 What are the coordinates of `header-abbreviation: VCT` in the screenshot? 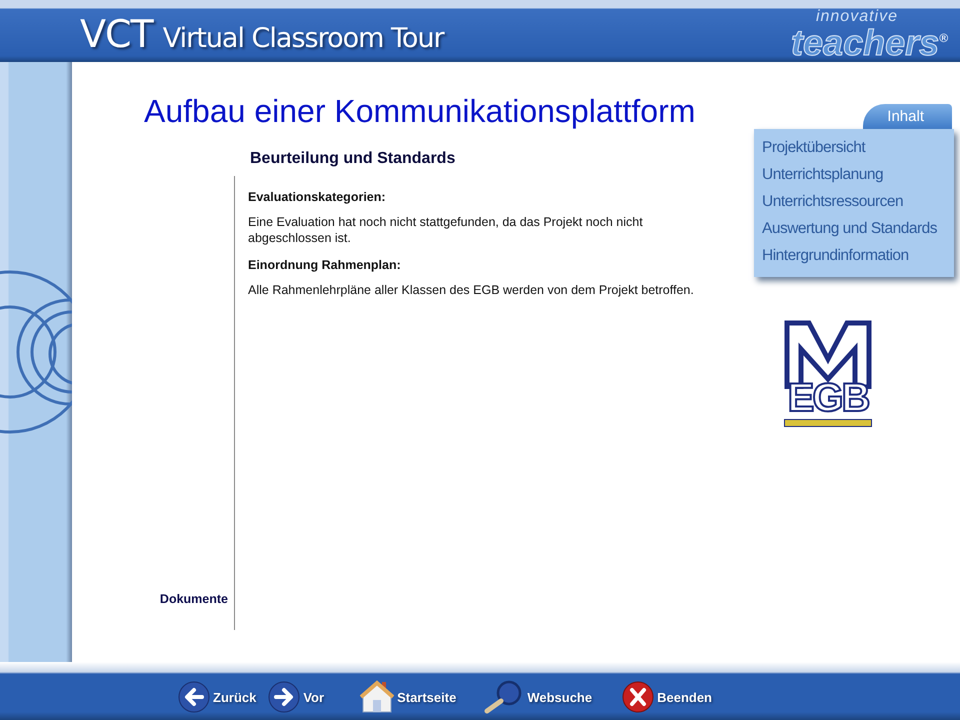 It's located at (116, 34).